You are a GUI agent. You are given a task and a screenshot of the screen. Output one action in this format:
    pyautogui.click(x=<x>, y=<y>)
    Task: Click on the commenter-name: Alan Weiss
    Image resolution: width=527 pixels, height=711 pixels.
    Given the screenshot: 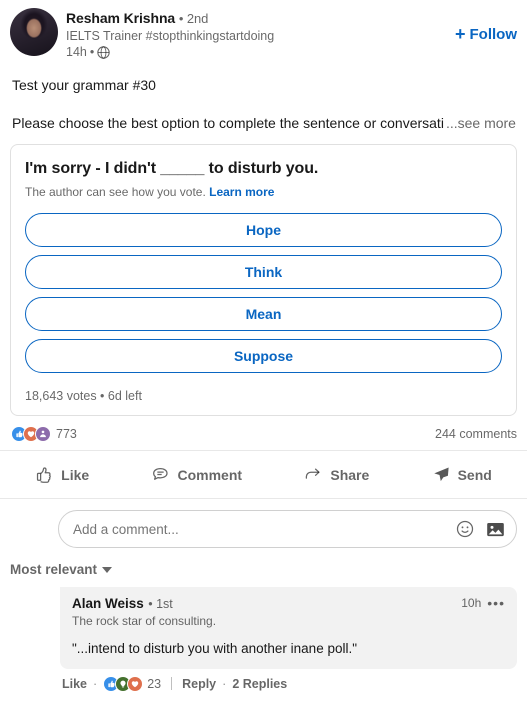 What is the action you would take?
    pyautogui.click(x=108, y=603)
    